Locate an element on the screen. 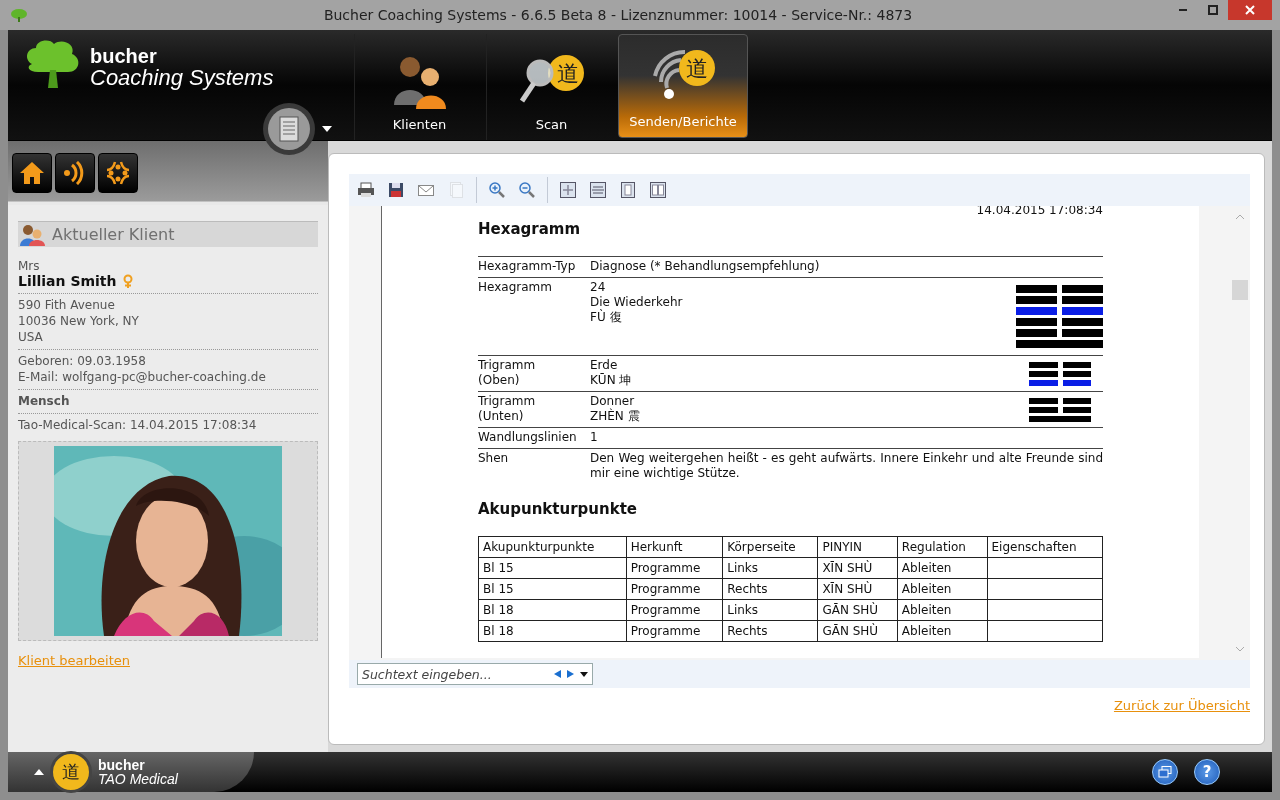 This screenshot has height=800, width=1280. windows-button is located at coordinates (1165, 772).